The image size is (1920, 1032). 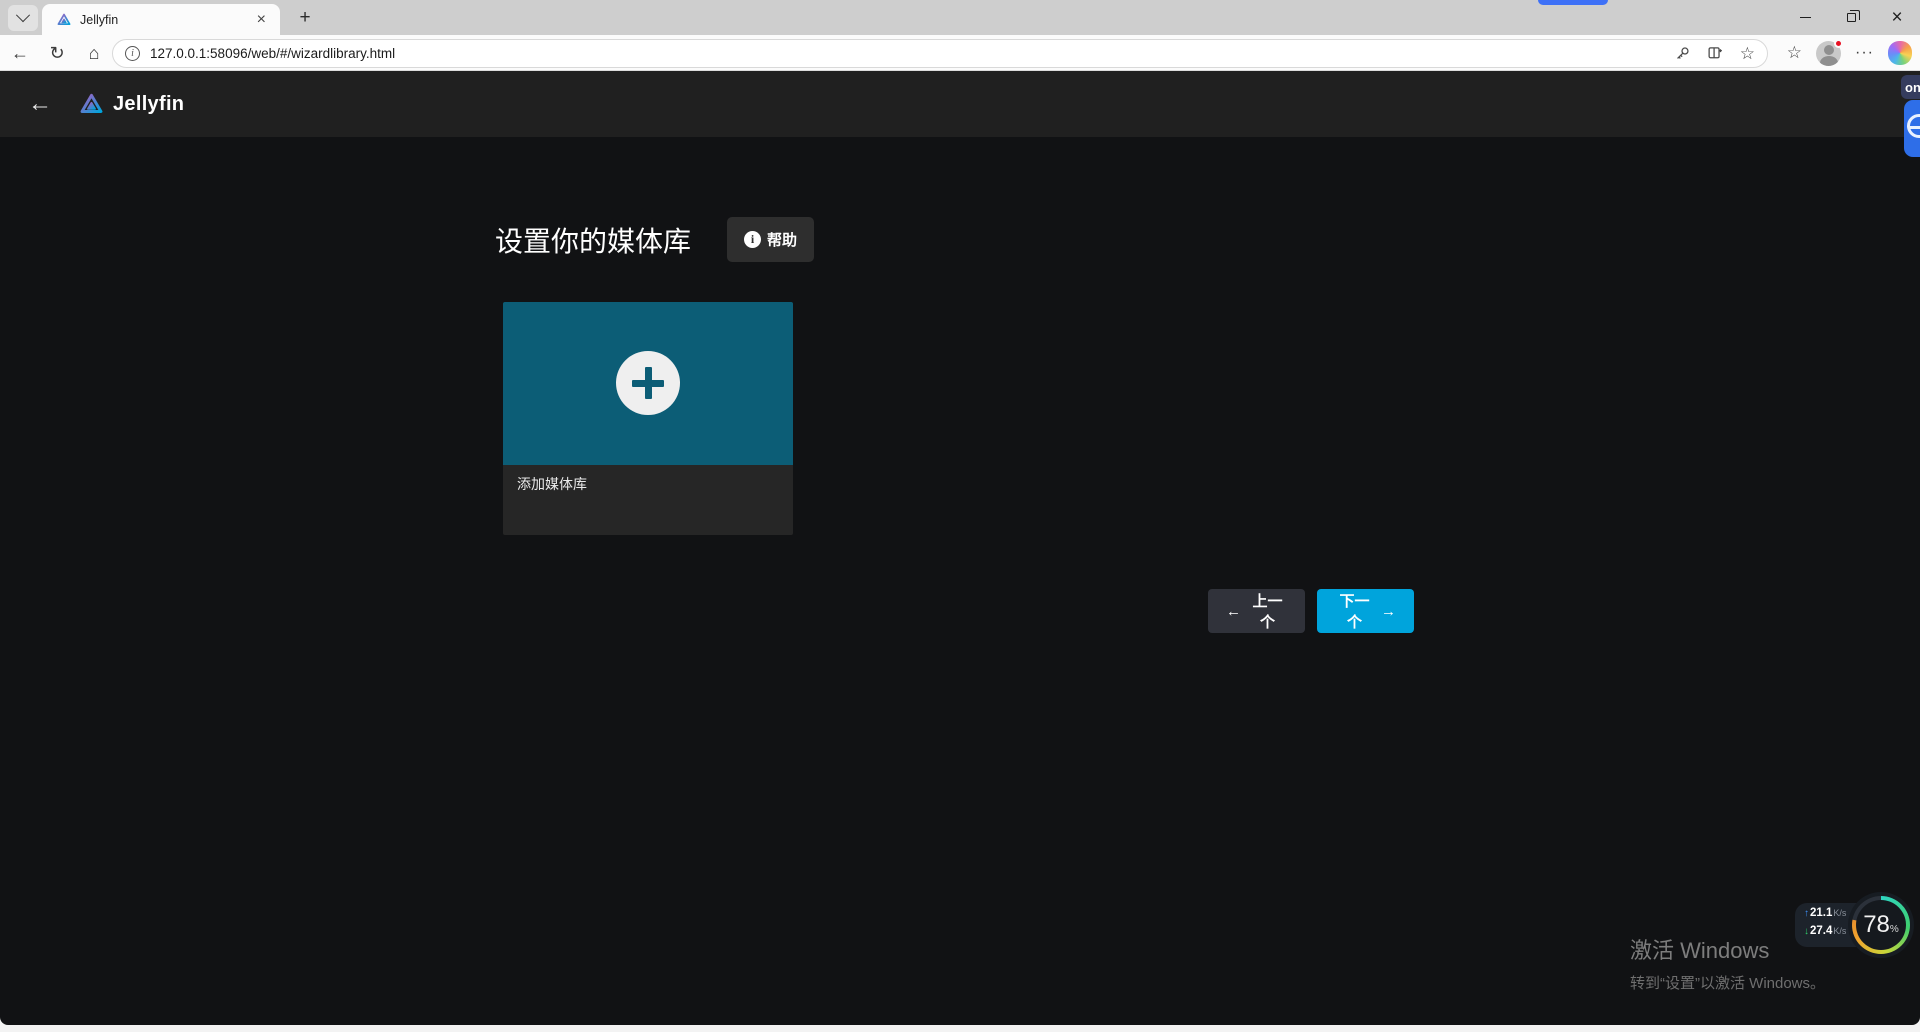 I want to click on jellyfin-header: ← Jellyfin, so click(x=960, y=104).